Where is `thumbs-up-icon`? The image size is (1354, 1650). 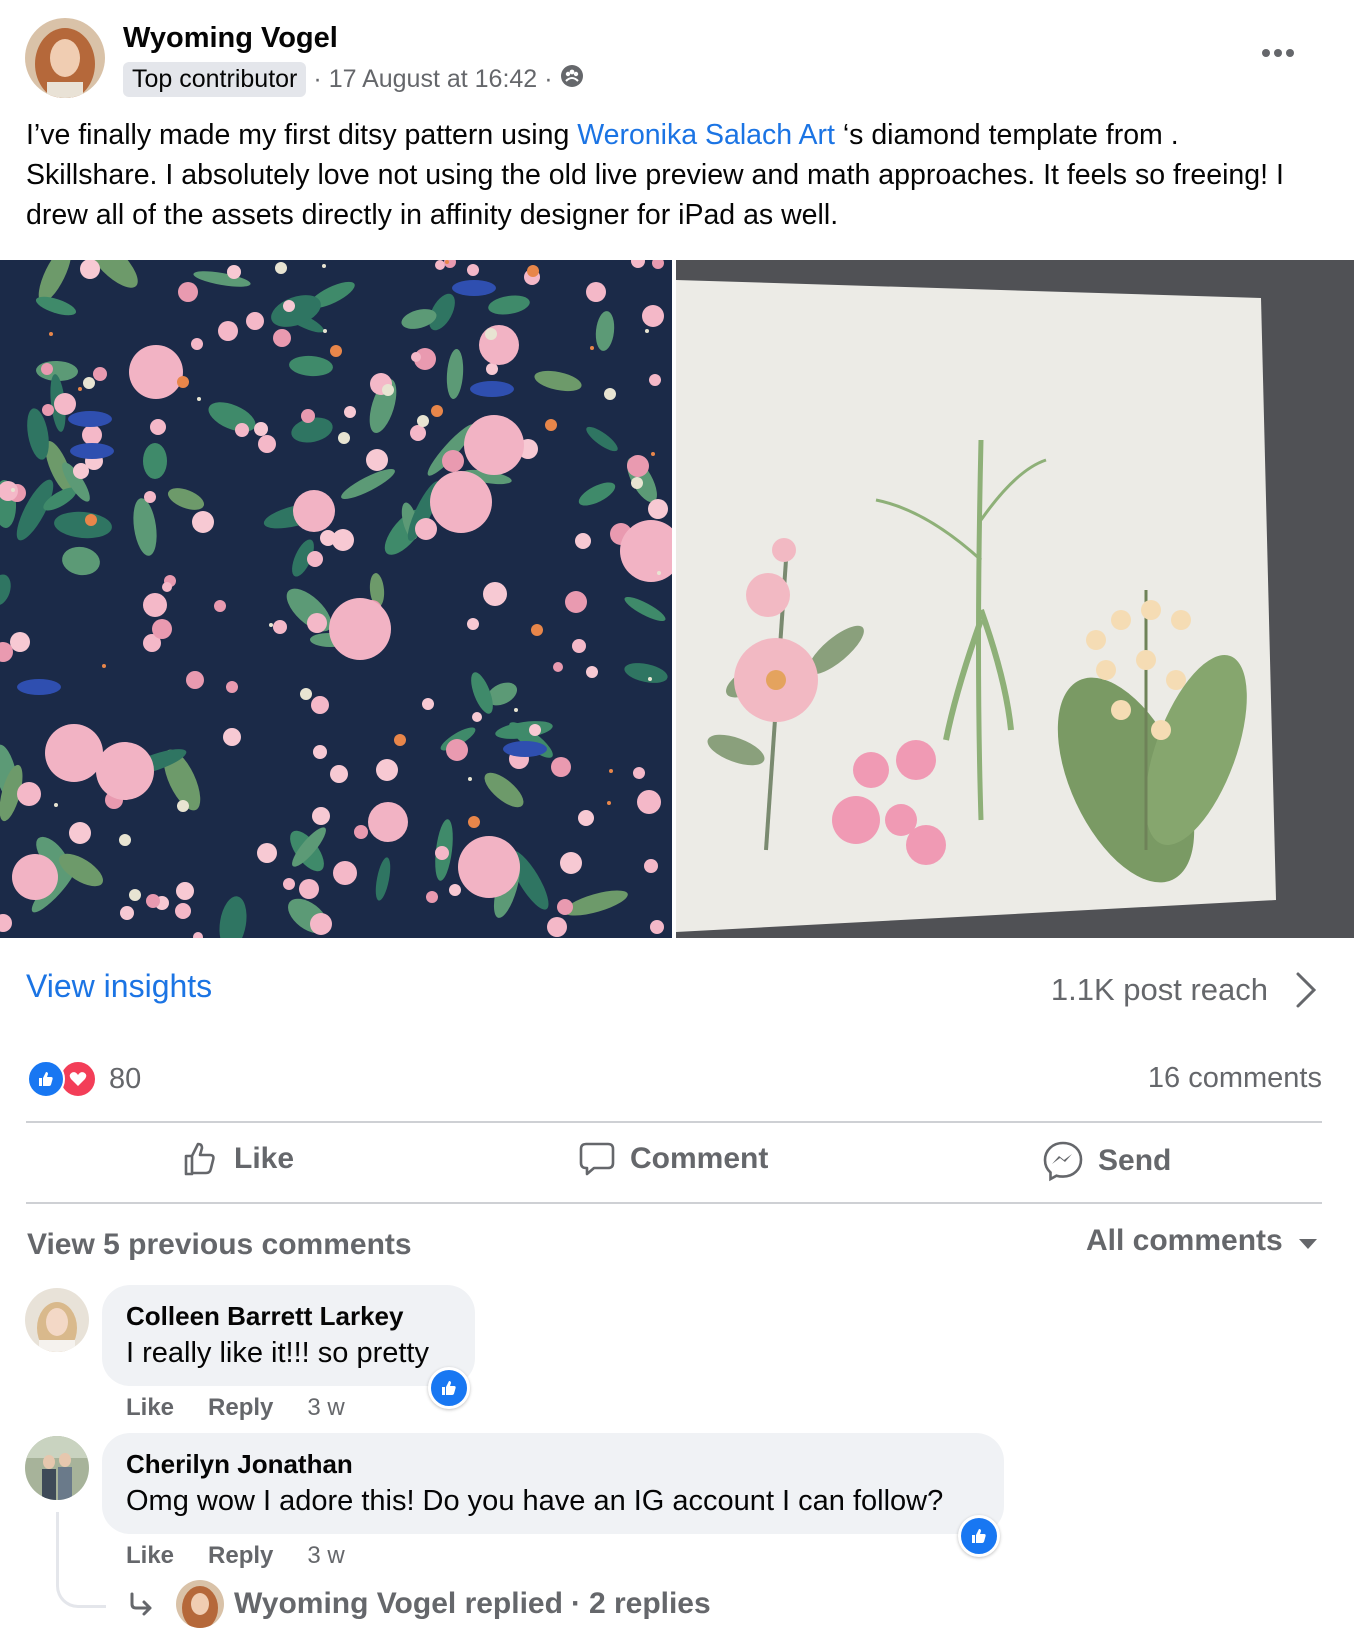
thumbs-up-icon is located at coordinates (199, 1159).